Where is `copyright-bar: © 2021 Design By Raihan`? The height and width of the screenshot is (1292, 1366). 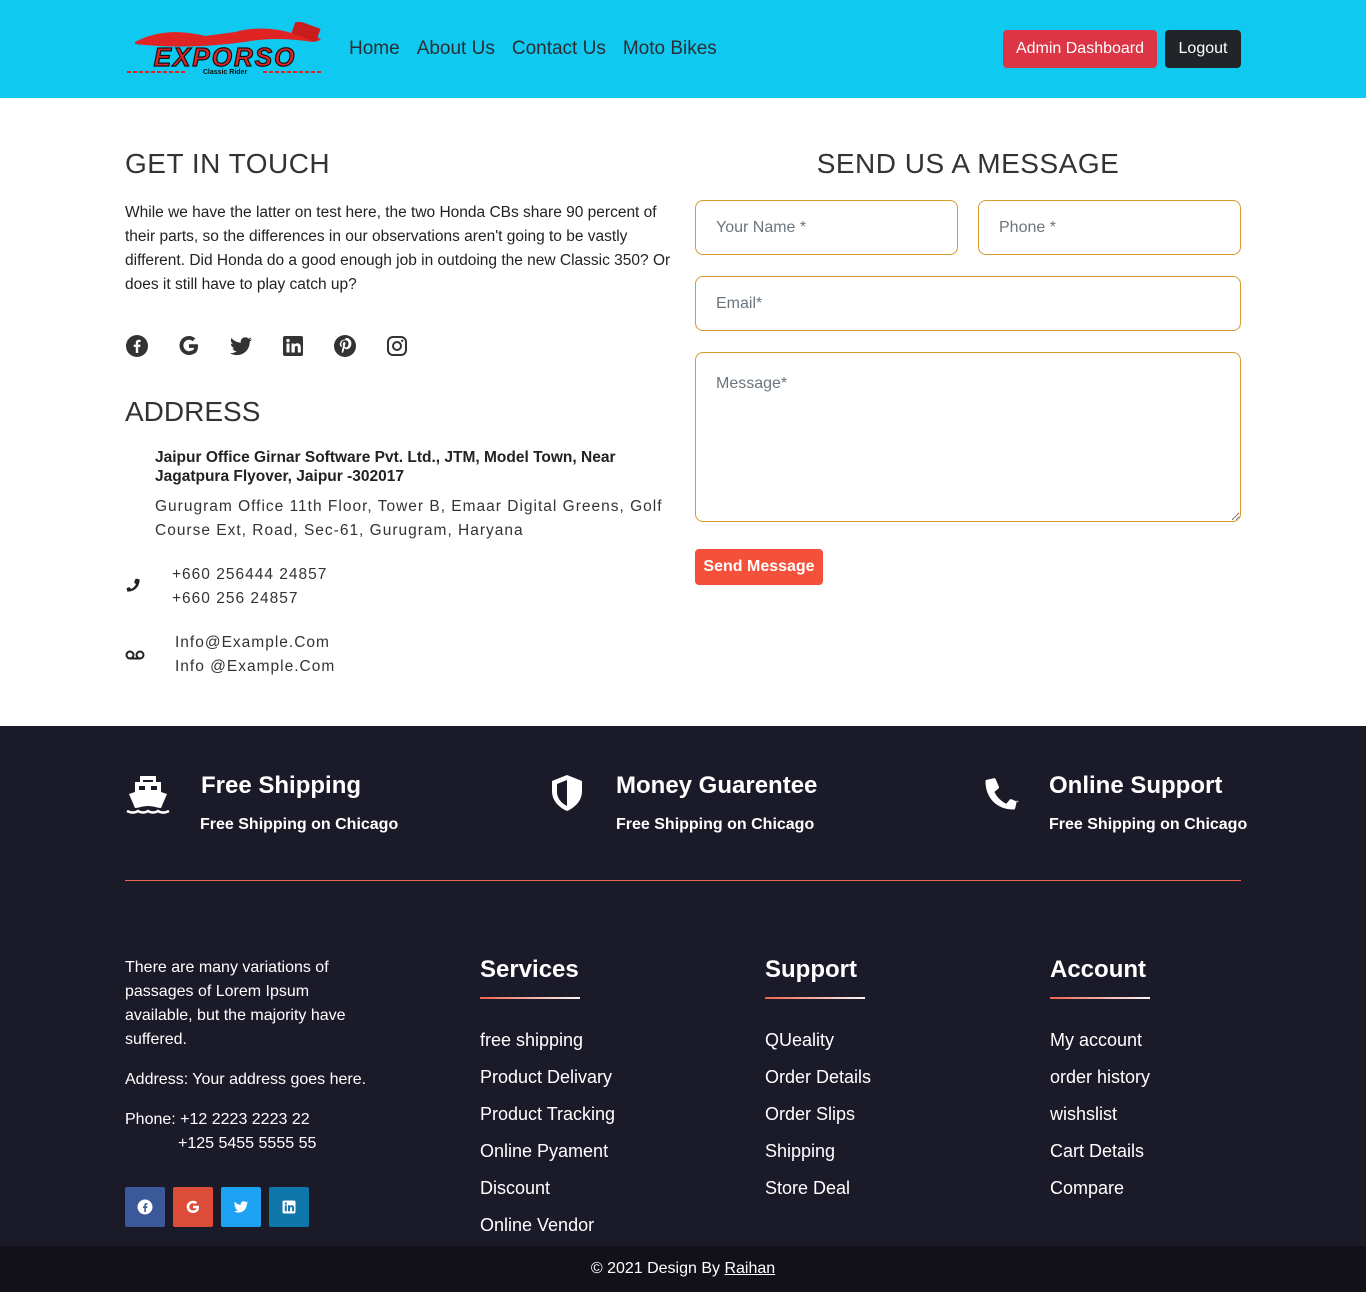 copyright-bar: © 2021 Design By Raihan is located at coordinates (683, 1269).